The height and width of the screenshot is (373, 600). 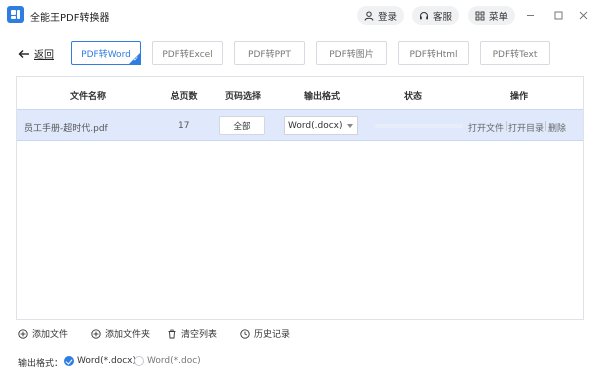 I want to click on add-file-button: 添加文件, so click(x=43, y=333).